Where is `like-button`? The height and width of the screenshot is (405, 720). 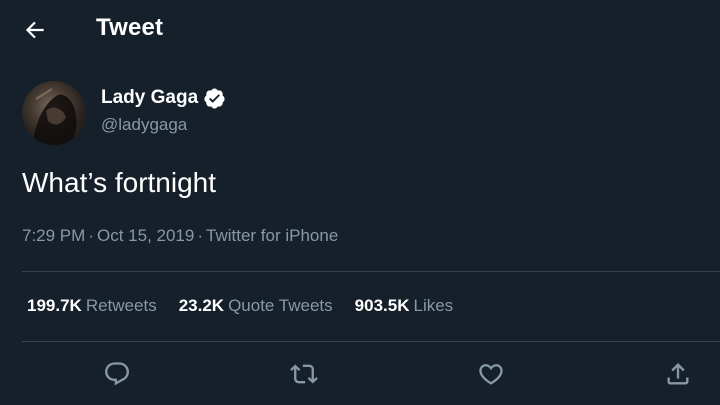
like-button is located at coordinates (491, 374).